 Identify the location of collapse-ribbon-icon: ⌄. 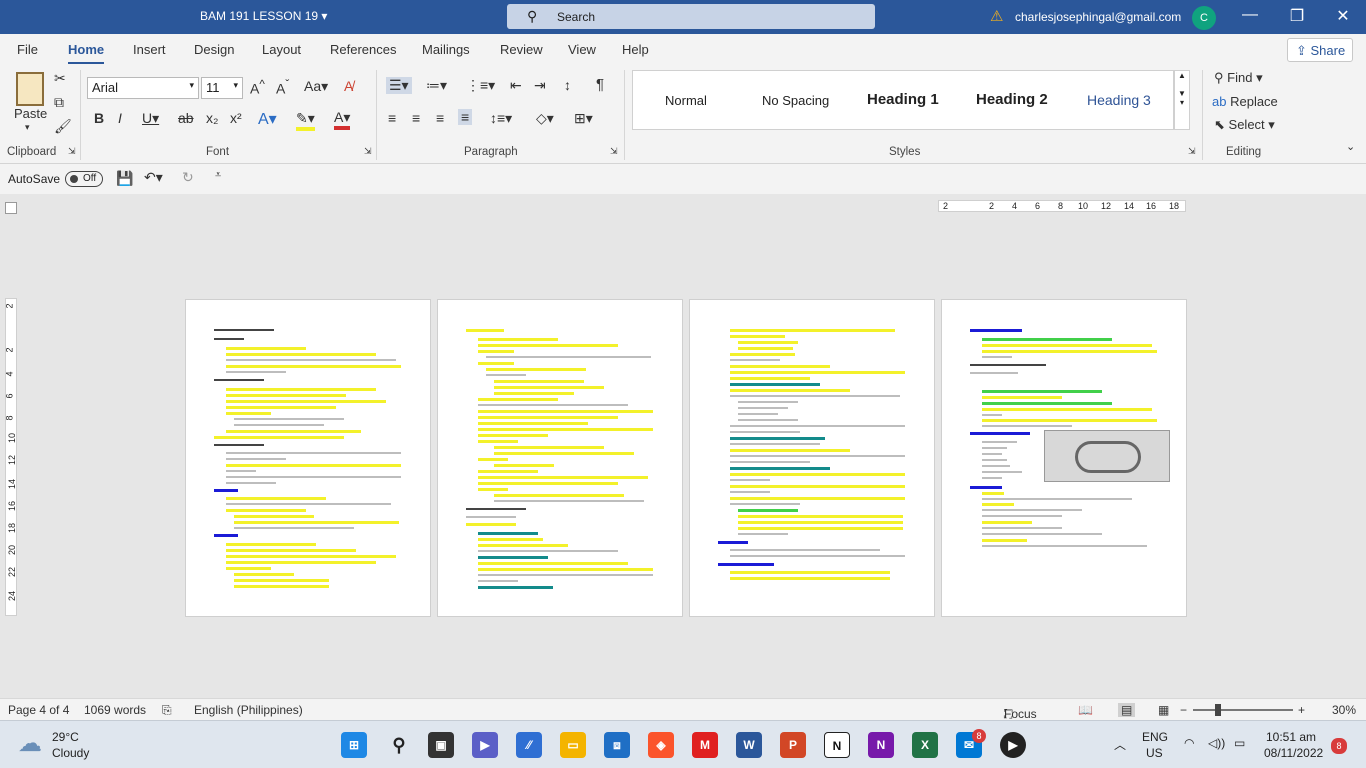
(1350, 146).